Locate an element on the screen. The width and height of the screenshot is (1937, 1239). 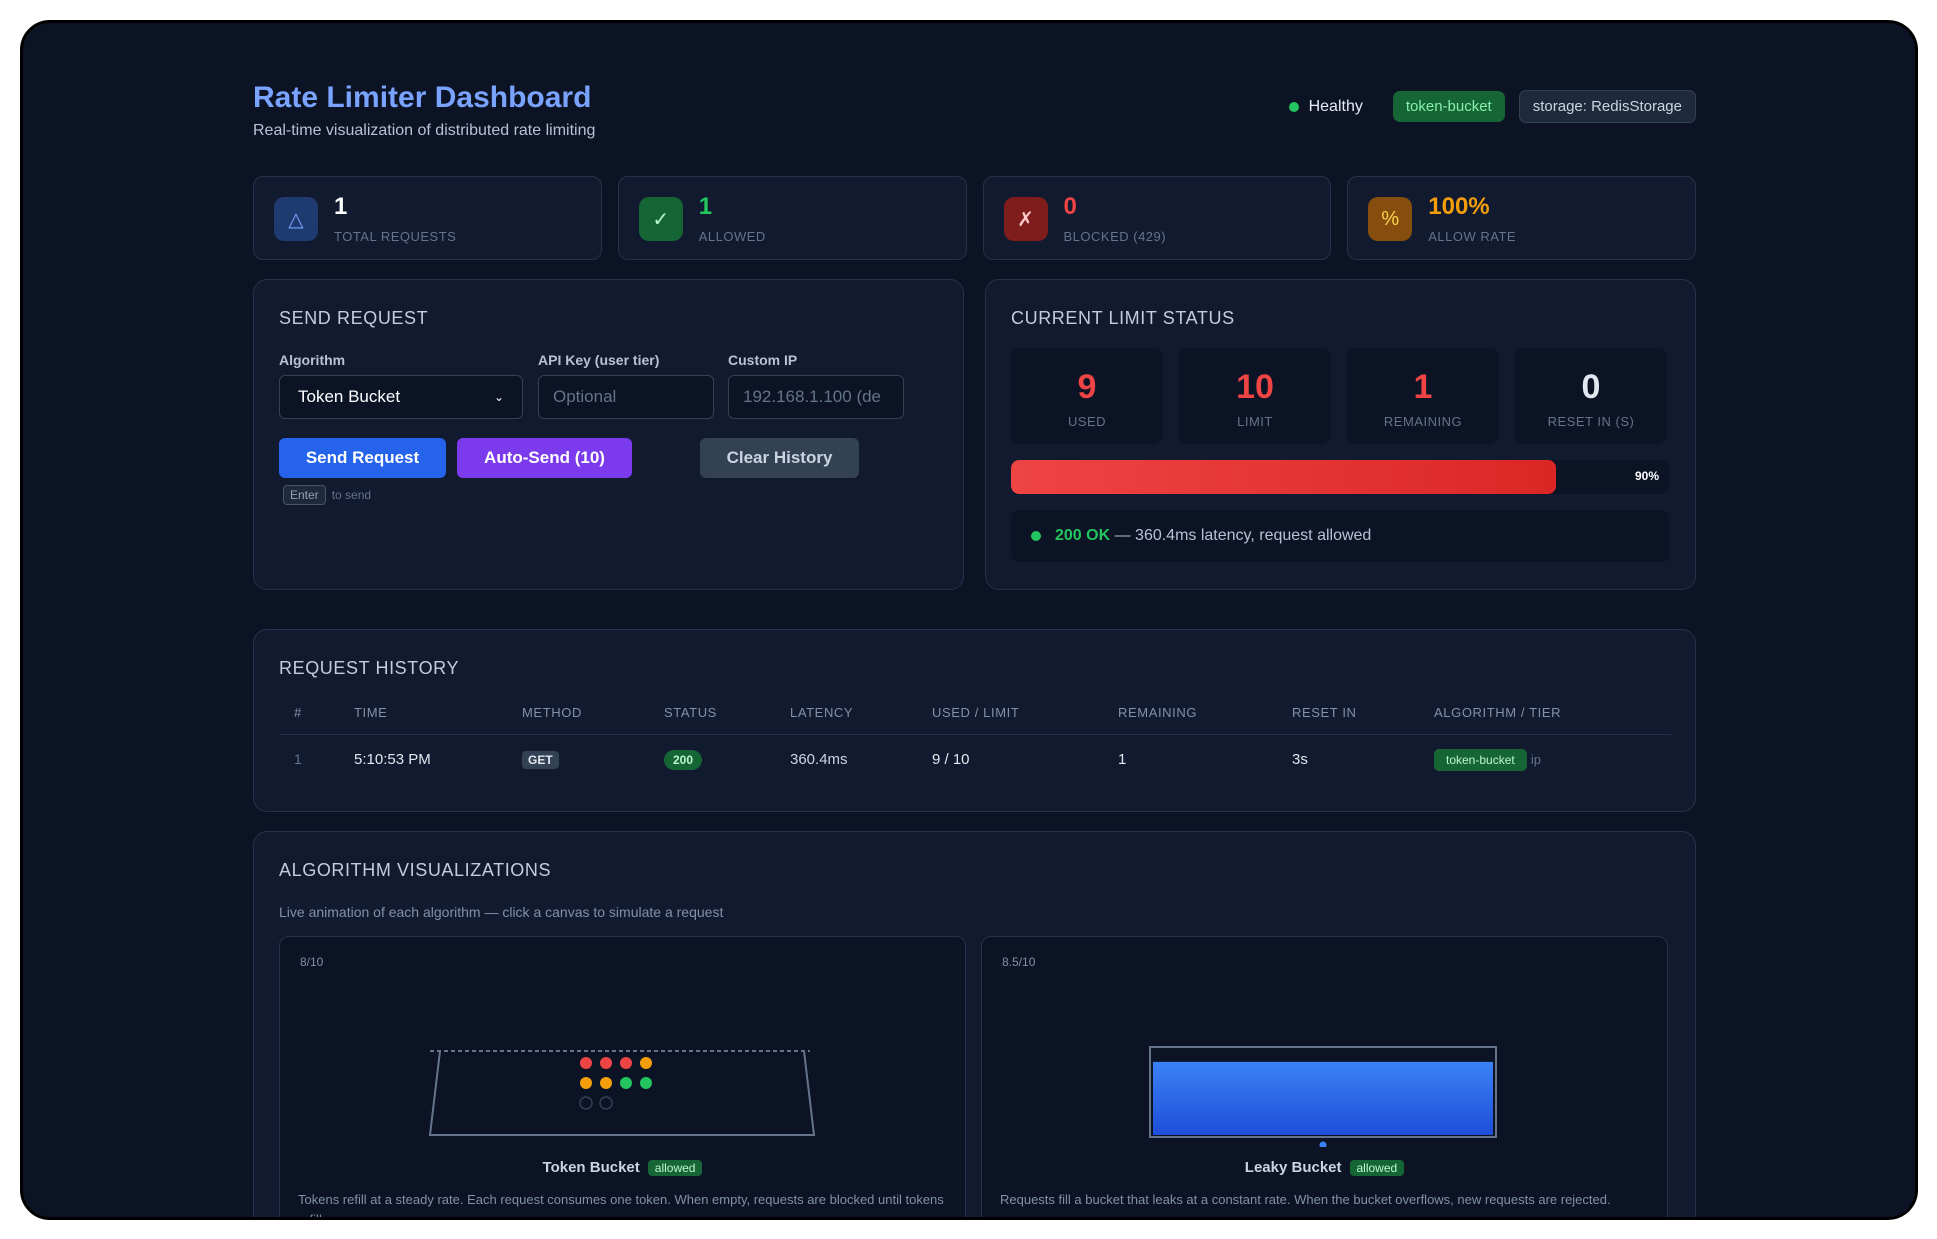
panel-title: ALGORITHM VISUALIZATIONS is located at coordinates (415, 870).